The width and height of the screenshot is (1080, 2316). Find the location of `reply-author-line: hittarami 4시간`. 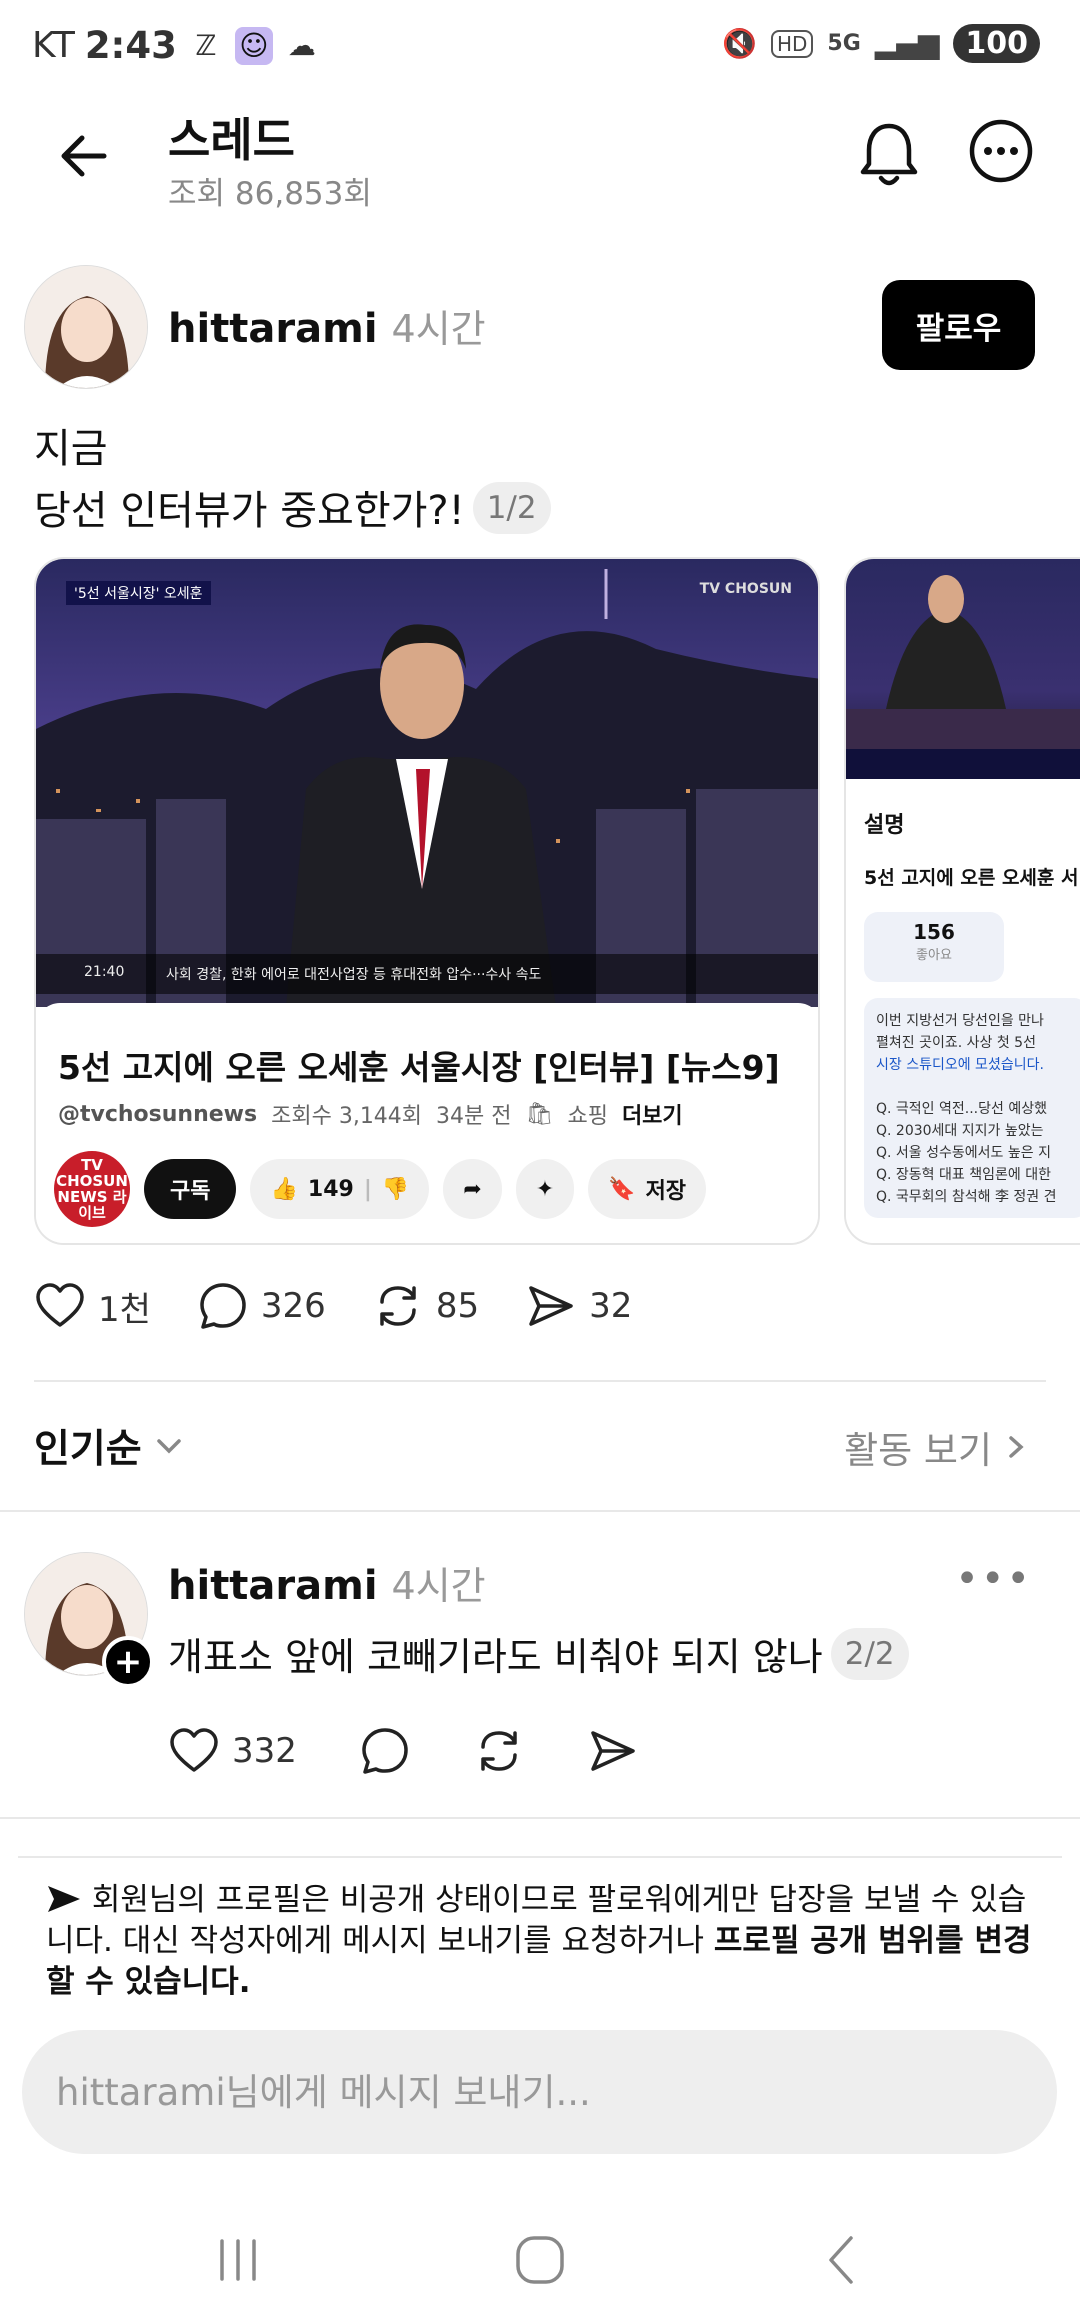

reply-author-line: hittarami 4시간 is located at coordinates (327, 1582).